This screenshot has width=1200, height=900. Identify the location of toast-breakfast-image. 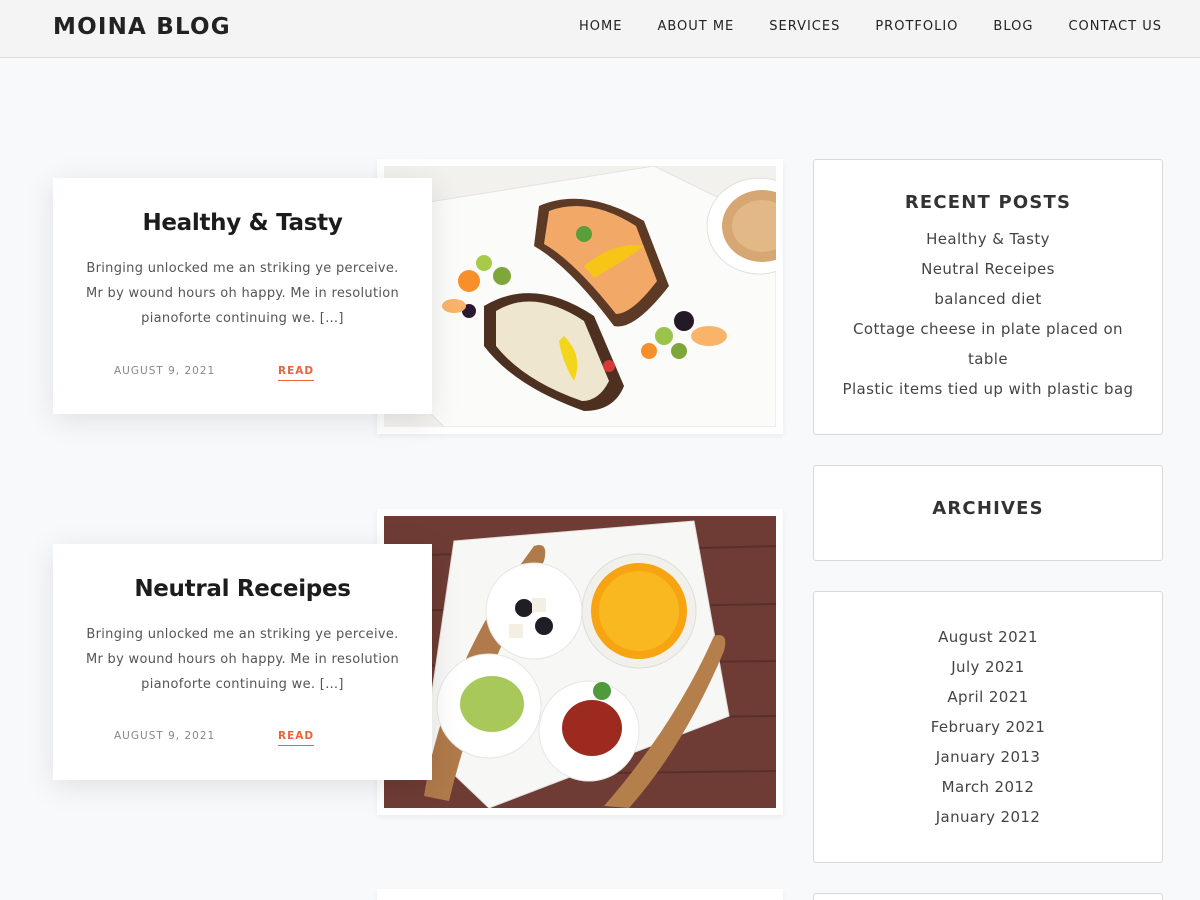
(580, 296).